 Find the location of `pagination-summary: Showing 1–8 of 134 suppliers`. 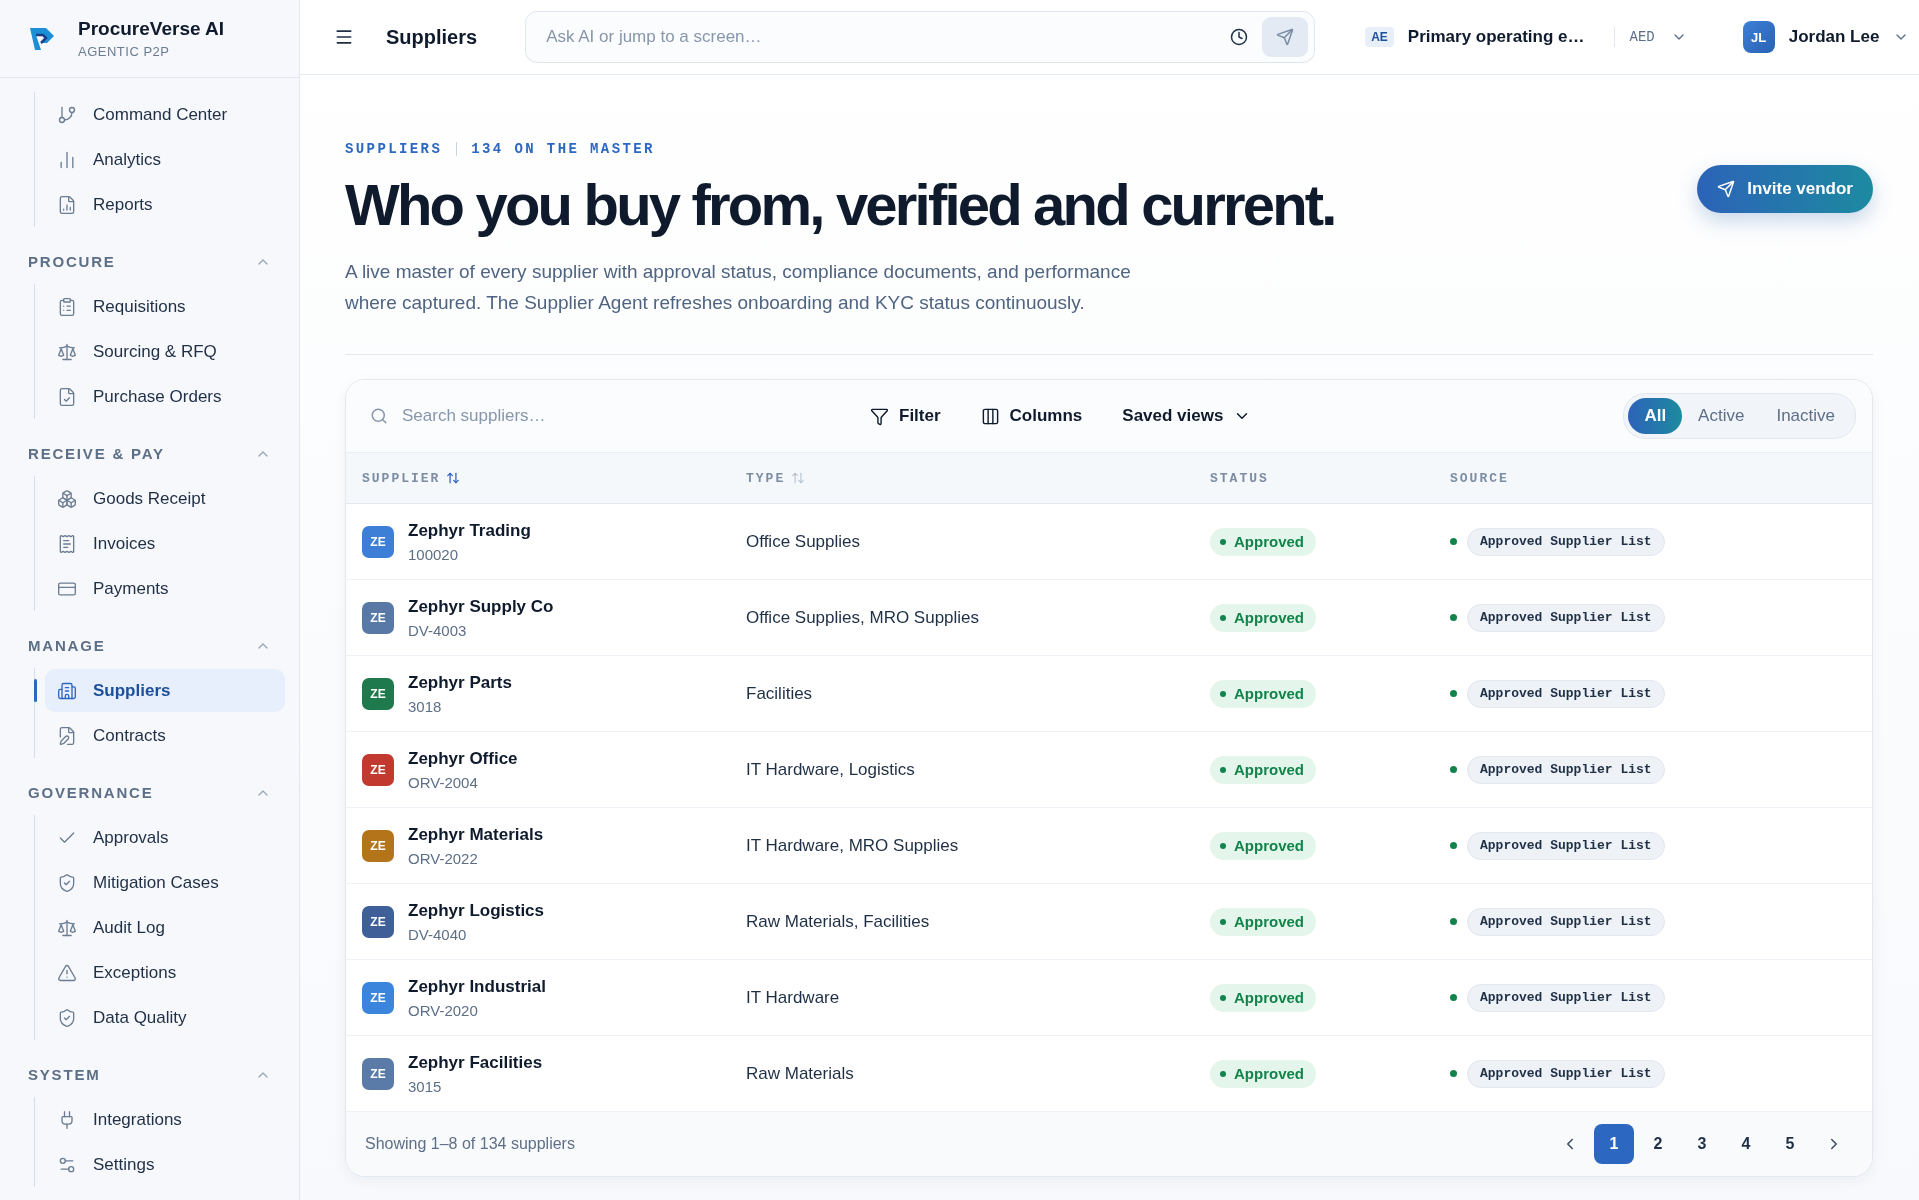

pagination-summary: Showing 1–8 of 134 suppliers is located at coordinates (470, 1144).